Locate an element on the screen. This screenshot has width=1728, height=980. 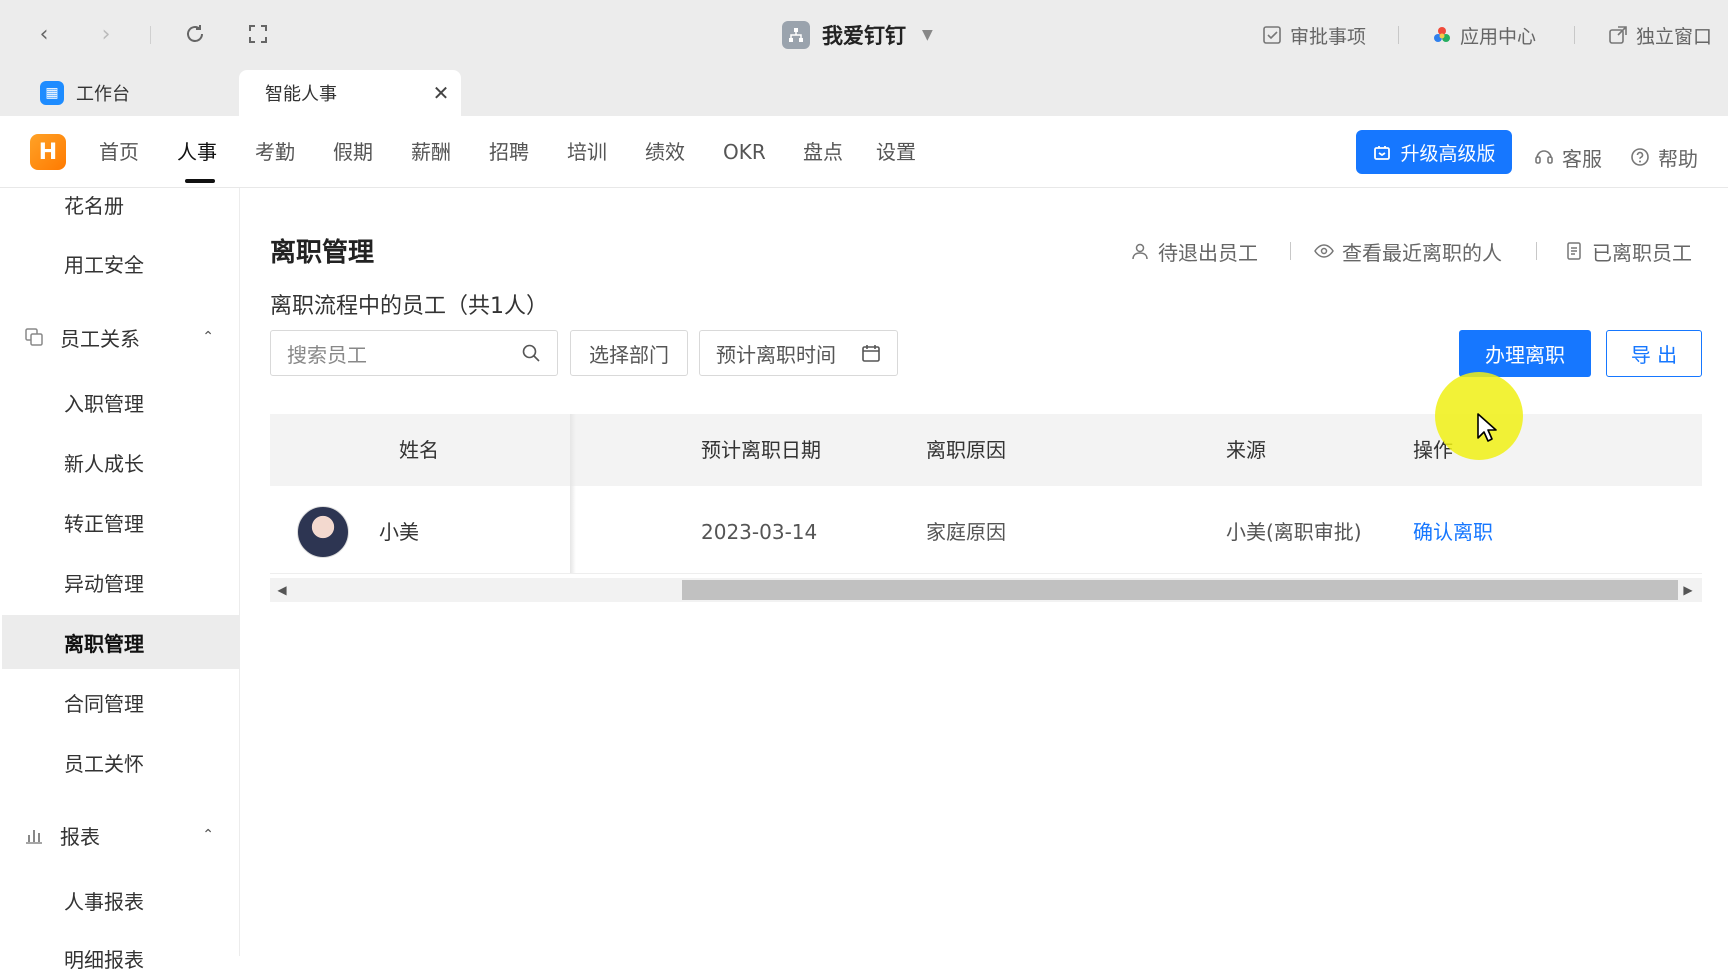
chevron-down-icon: ▼ is located at coordinates (927, 35).